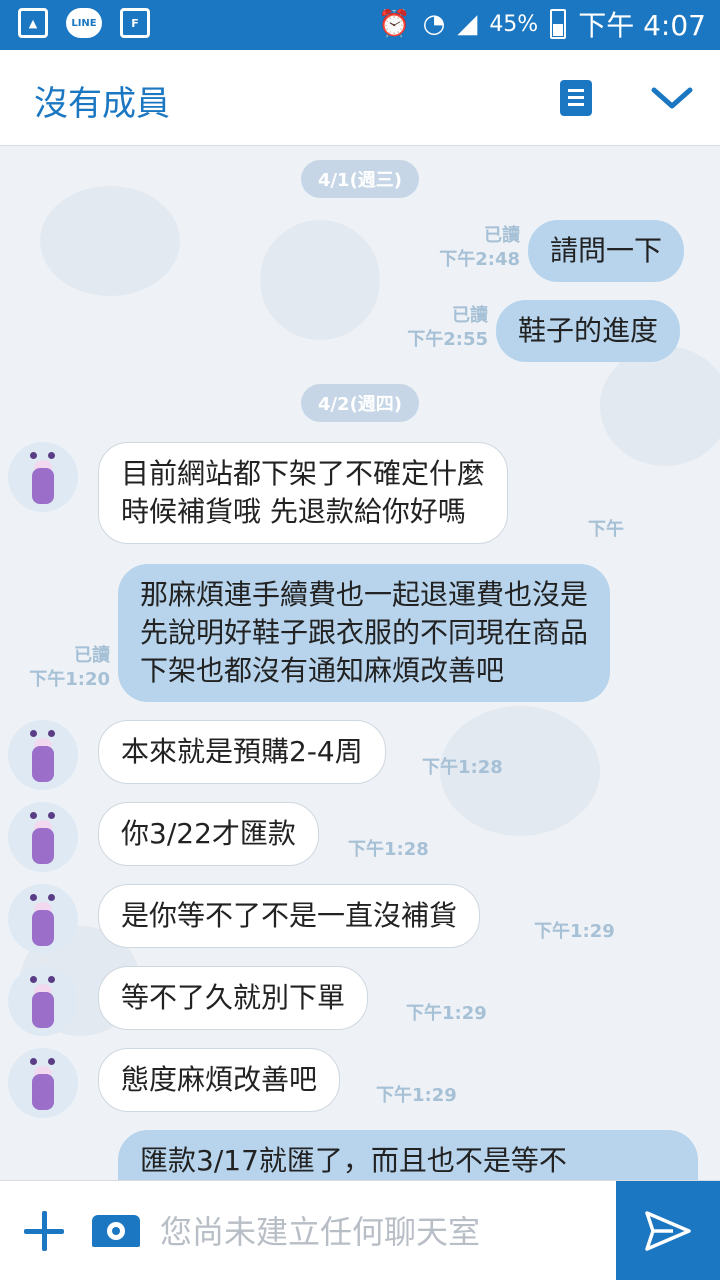  What do you see at coordinates (69, 679) in the screenshot?
I see `message-time: 下午1:20` at bounding box center [69, 679].